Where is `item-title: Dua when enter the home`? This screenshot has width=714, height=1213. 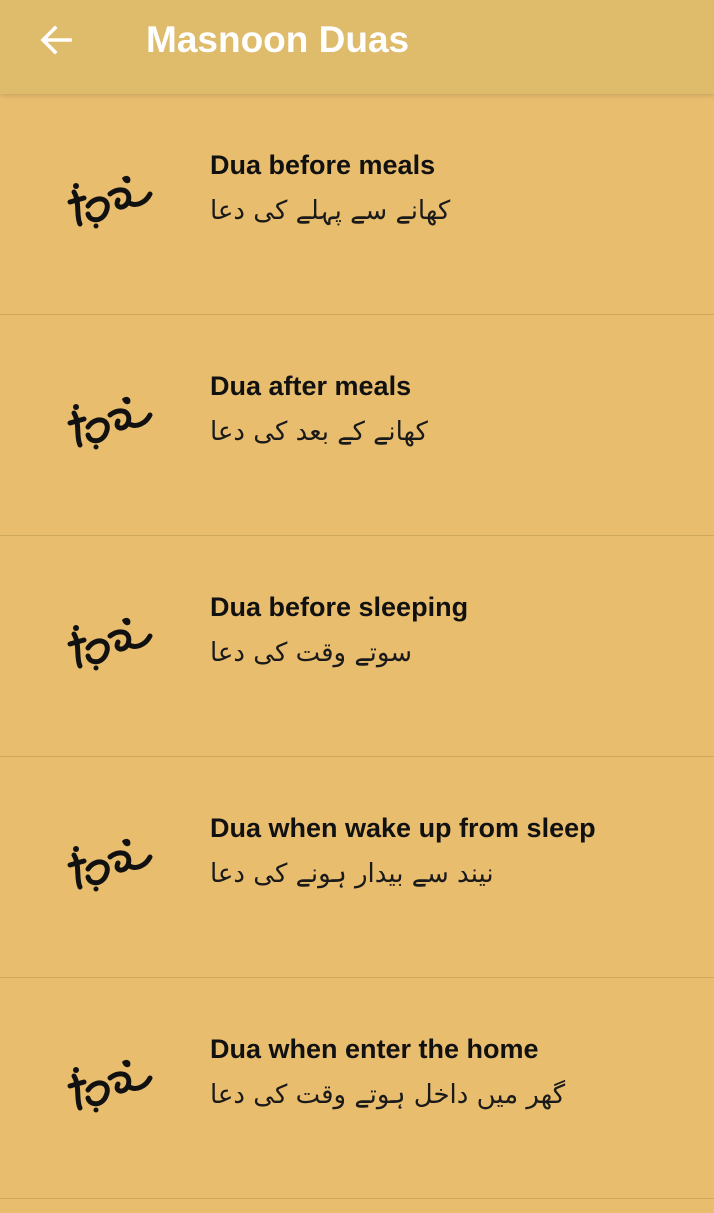
item-title: Dua when enter the home is located at coordinates (374, 1049).